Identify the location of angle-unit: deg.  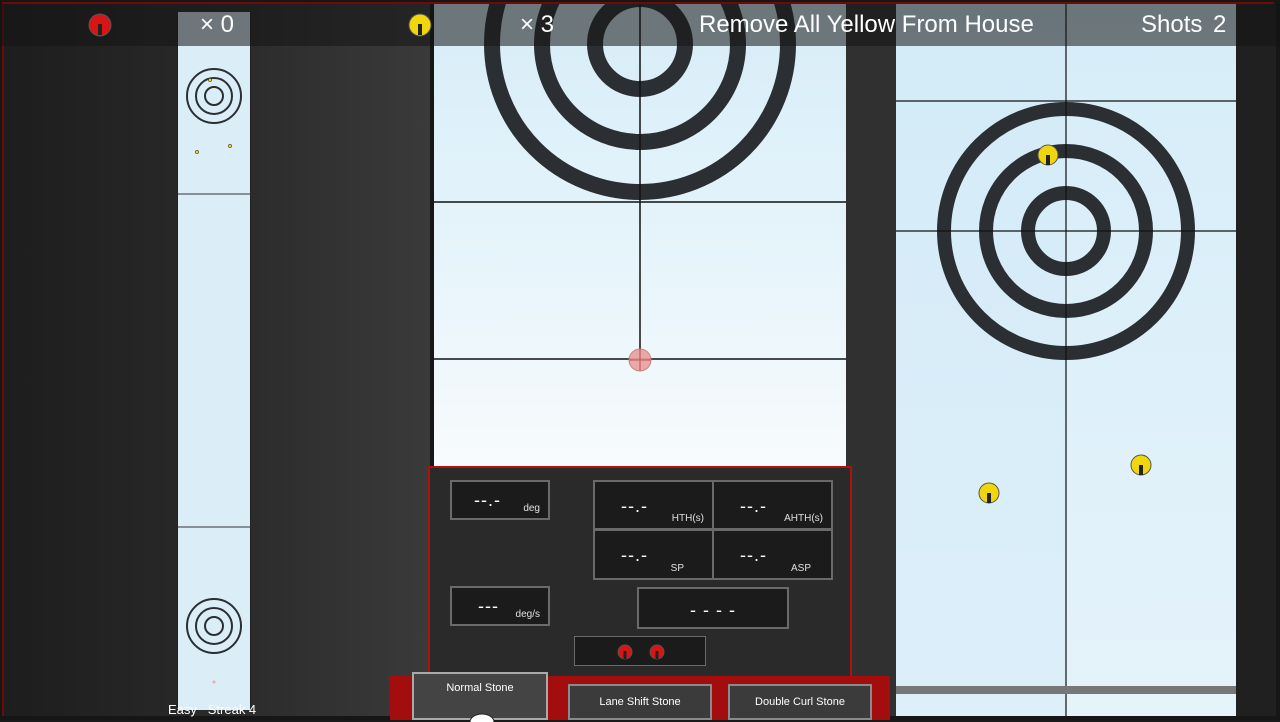
(531, 508).